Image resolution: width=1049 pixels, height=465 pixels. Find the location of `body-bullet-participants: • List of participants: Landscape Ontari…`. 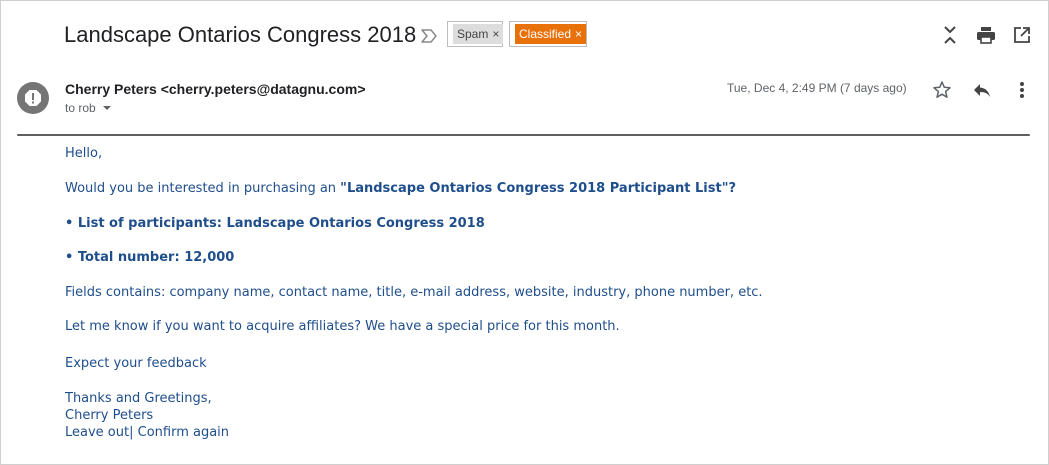

body-bullet-participants: • List of participants: Landscape Ontari… is located at coordinates (275, 223).